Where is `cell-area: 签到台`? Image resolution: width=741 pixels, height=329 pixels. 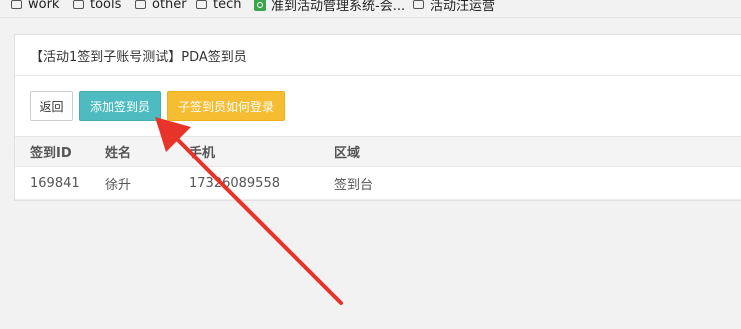
cell-area: 签到台 is located at coordinates (354, 185).